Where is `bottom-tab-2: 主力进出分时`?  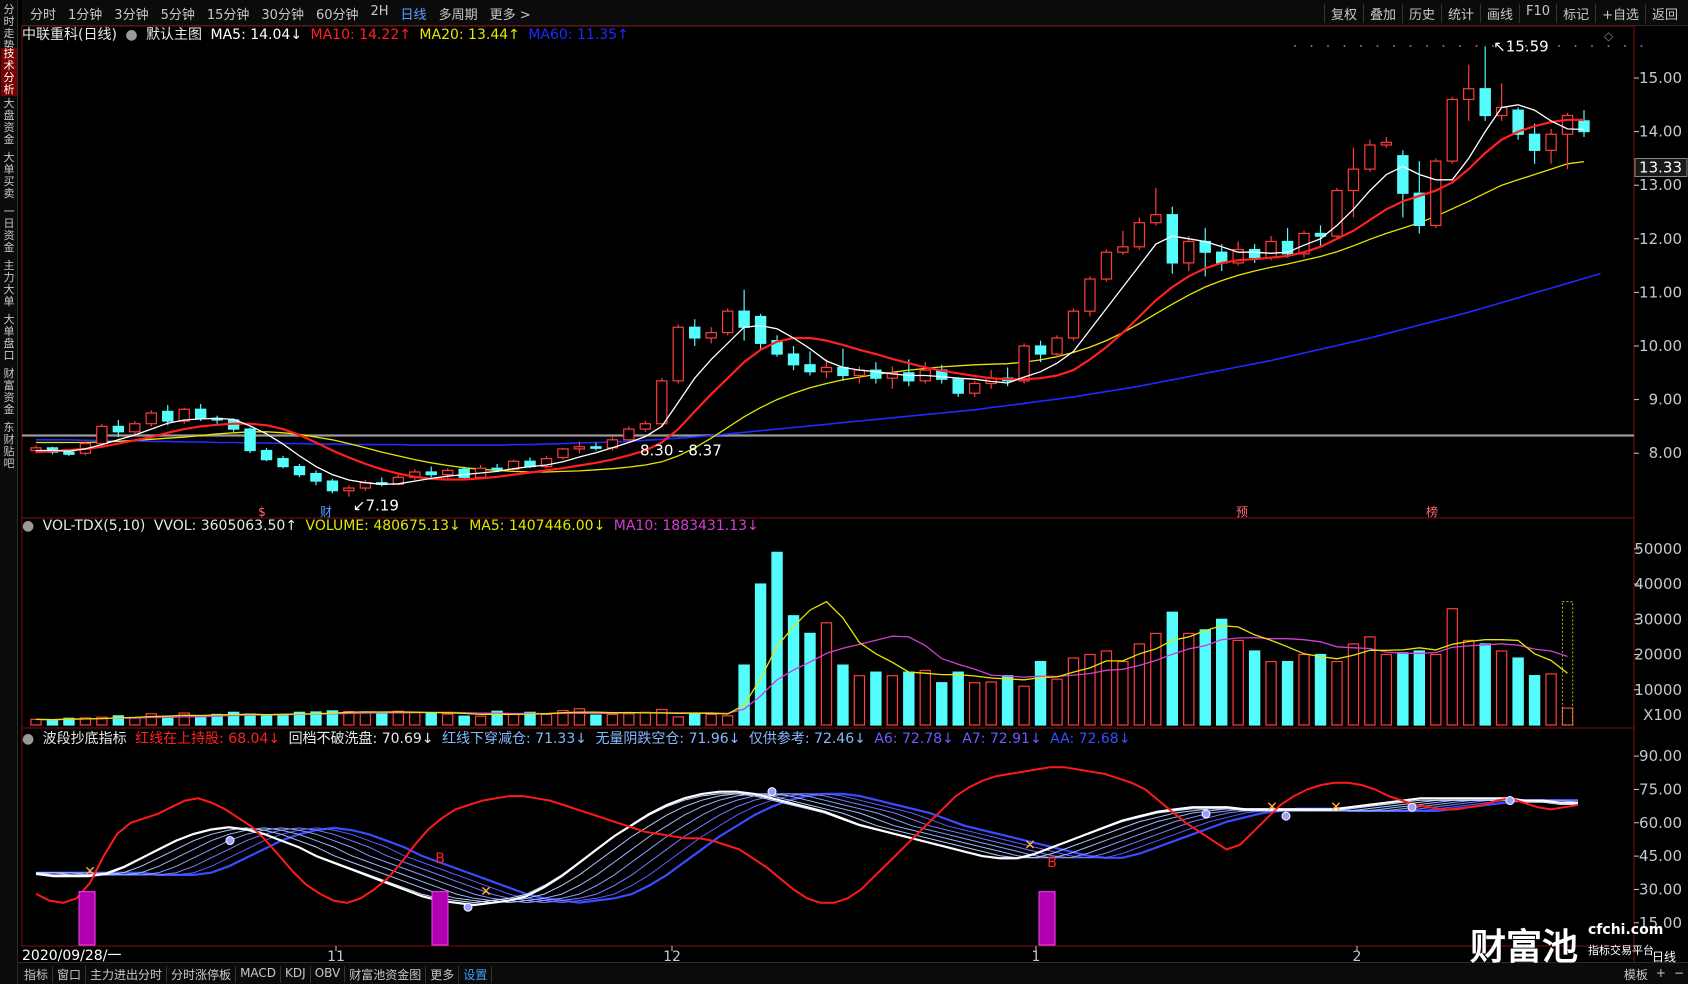
bottom-tab-2: 主力进出分时 is located at coordinates (127, 974).